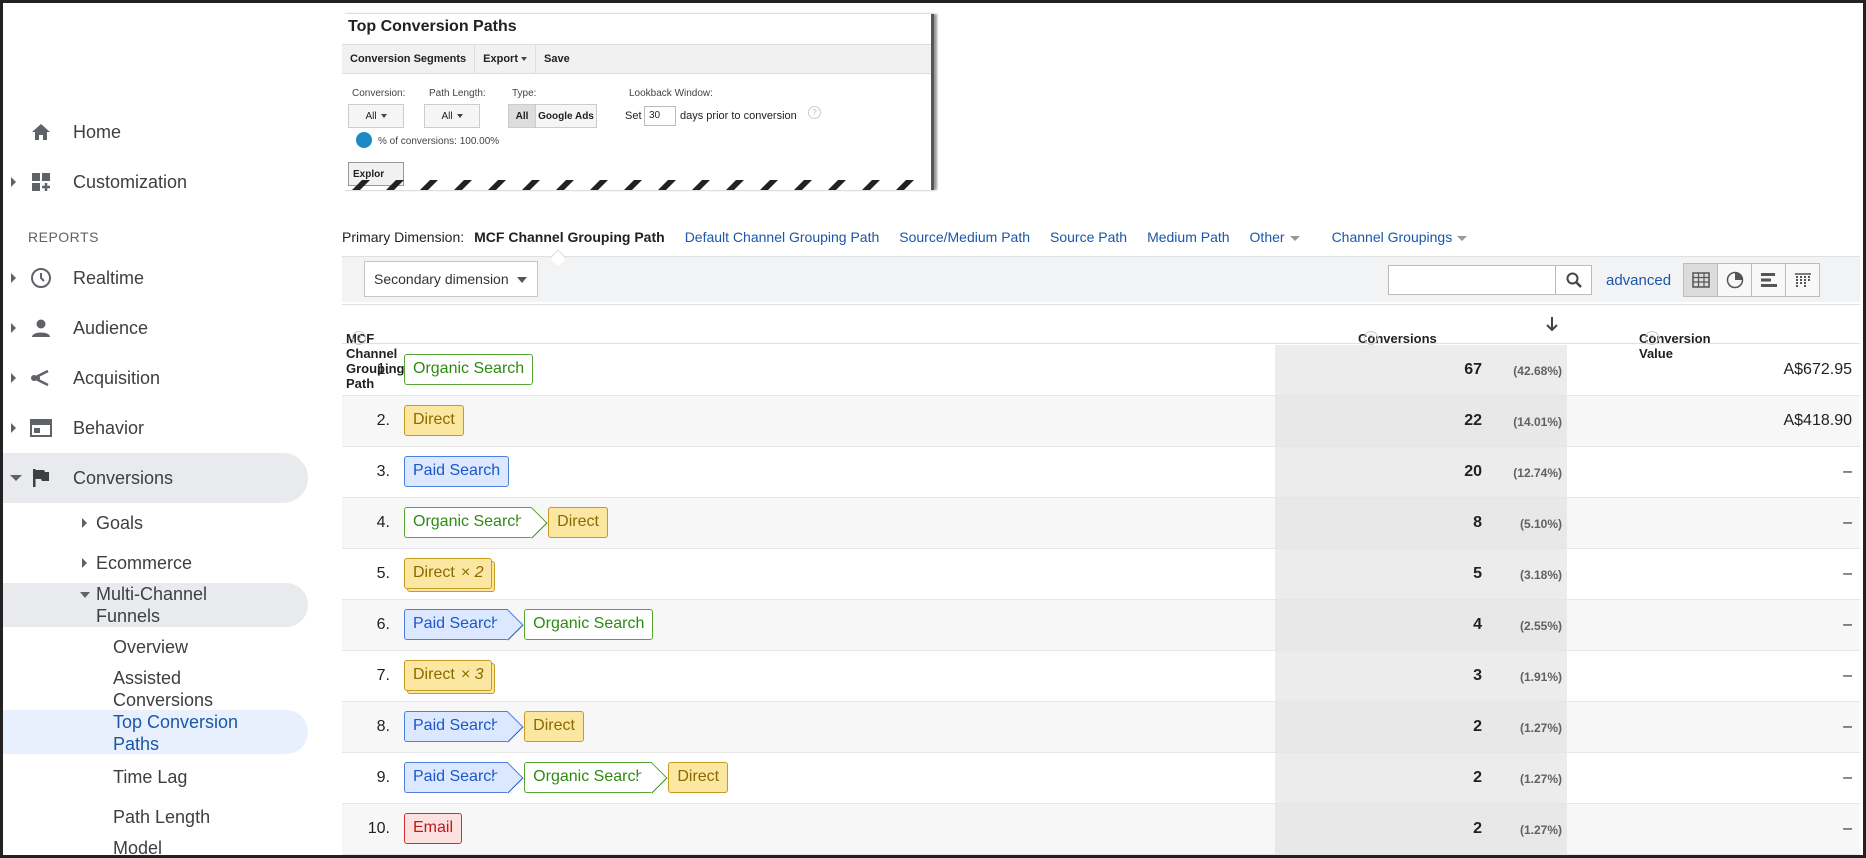 This screenshot has height=858, width=1866. I want to click on pie-chart-icon, so click(1734, 280).